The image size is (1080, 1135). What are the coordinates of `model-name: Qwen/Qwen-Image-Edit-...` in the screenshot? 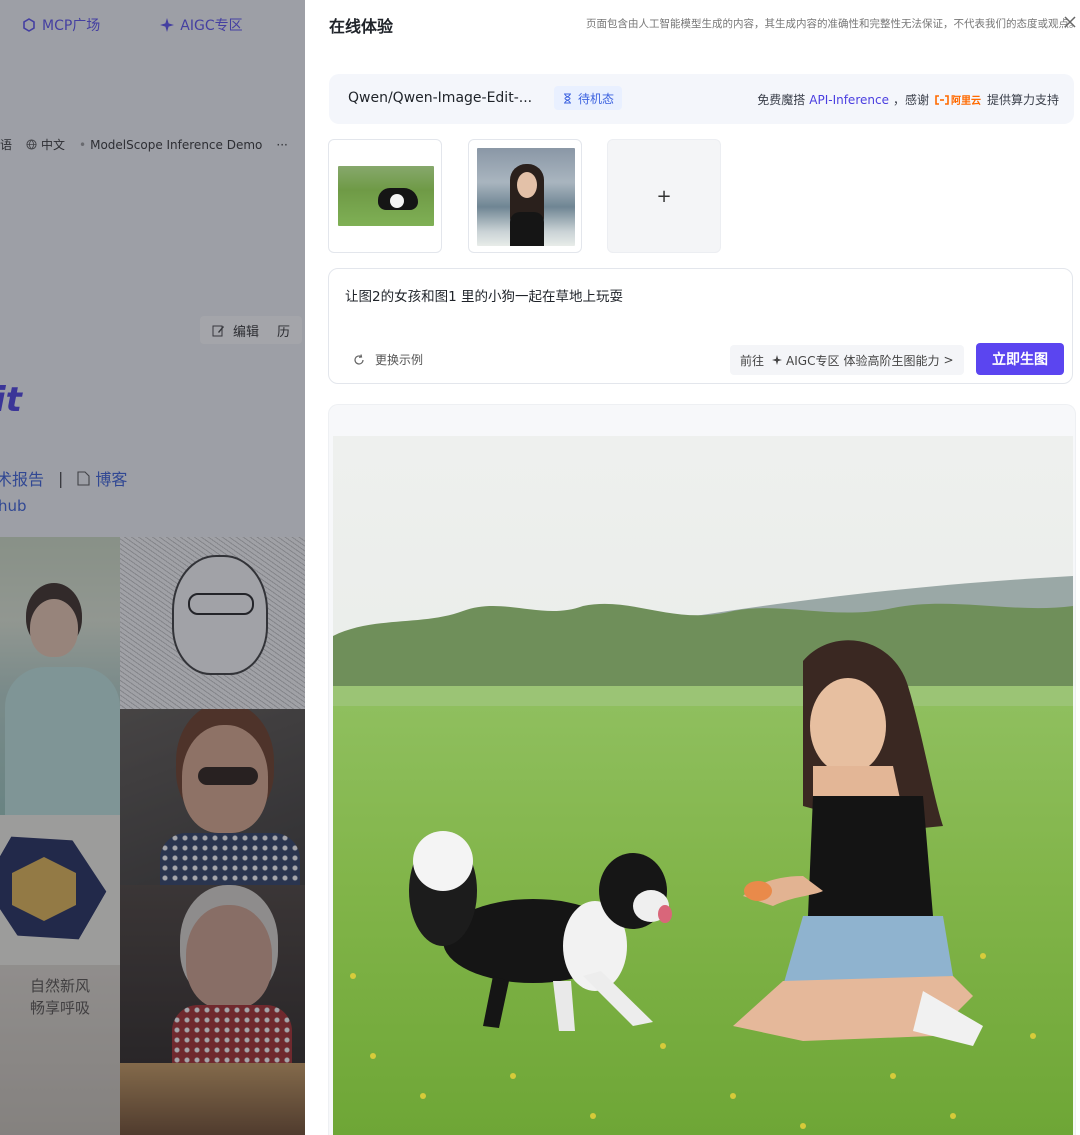 It's located at (440, 98).